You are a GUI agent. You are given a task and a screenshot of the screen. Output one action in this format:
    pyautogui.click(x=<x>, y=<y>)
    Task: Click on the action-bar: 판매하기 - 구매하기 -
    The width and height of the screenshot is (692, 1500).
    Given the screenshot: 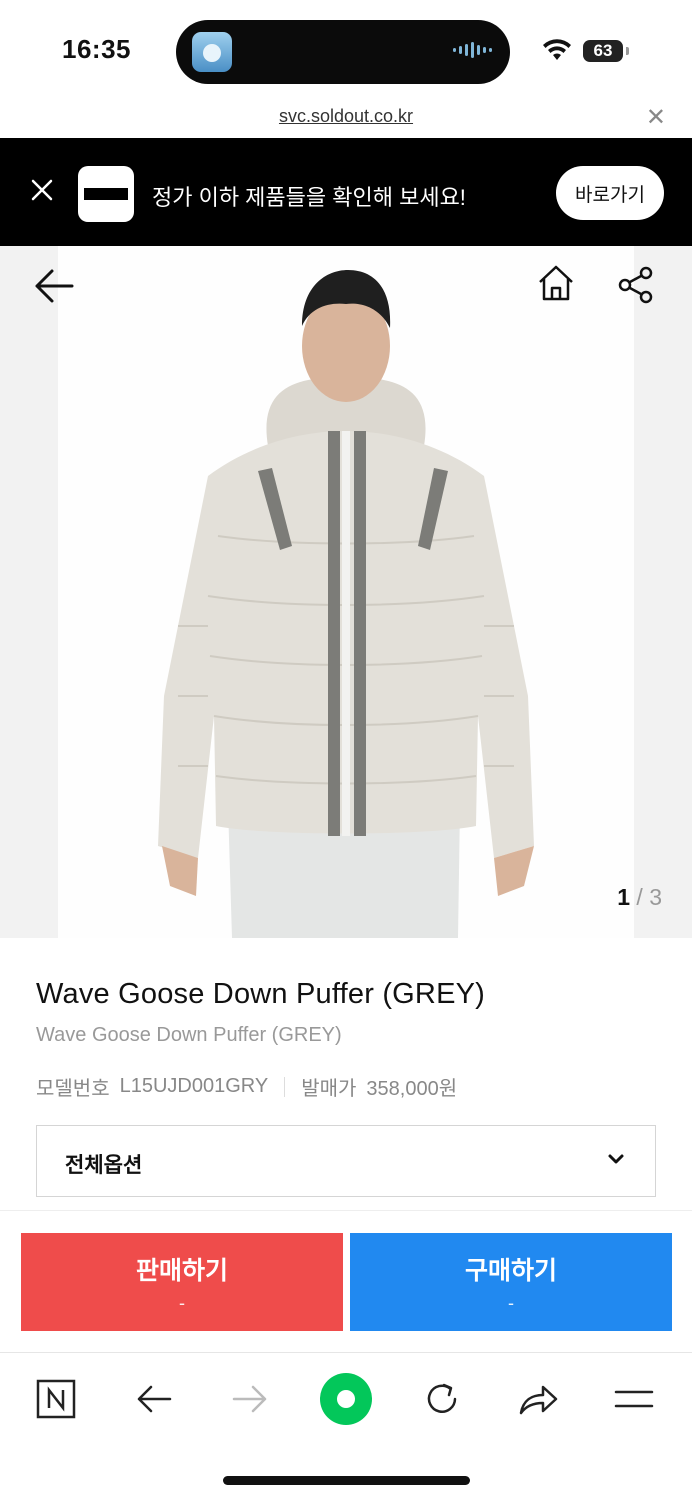 What is the action you would take?
    pyautogui.click(x=346, y=1281)
    